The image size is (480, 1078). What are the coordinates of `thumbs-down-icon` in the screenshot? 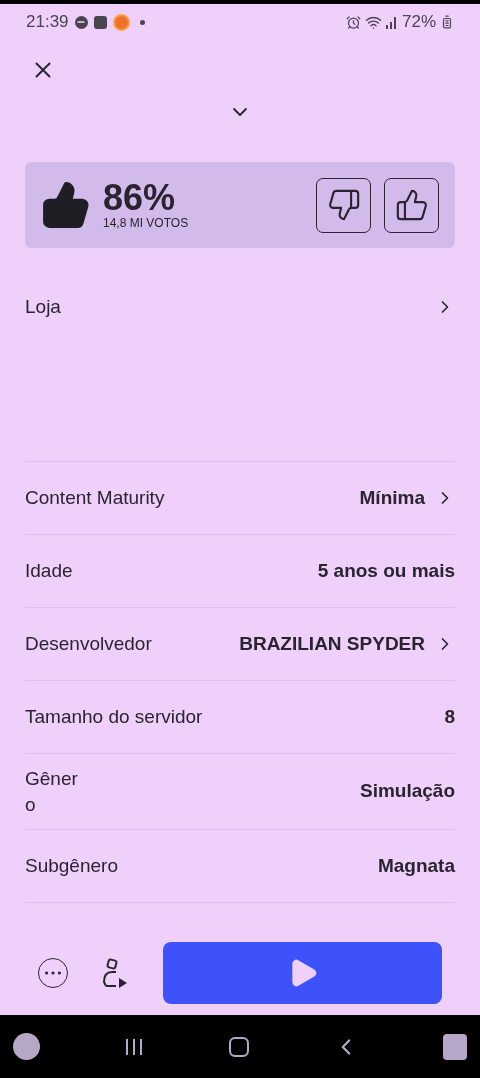 It's located at (343, 205).